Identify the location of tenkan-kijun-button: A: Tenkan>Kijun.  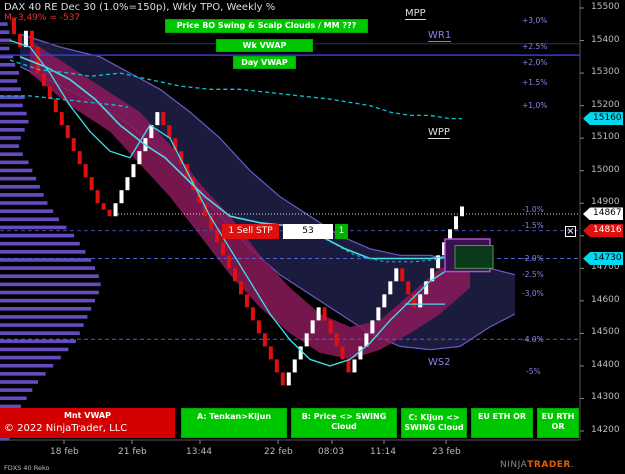
(234, 423).